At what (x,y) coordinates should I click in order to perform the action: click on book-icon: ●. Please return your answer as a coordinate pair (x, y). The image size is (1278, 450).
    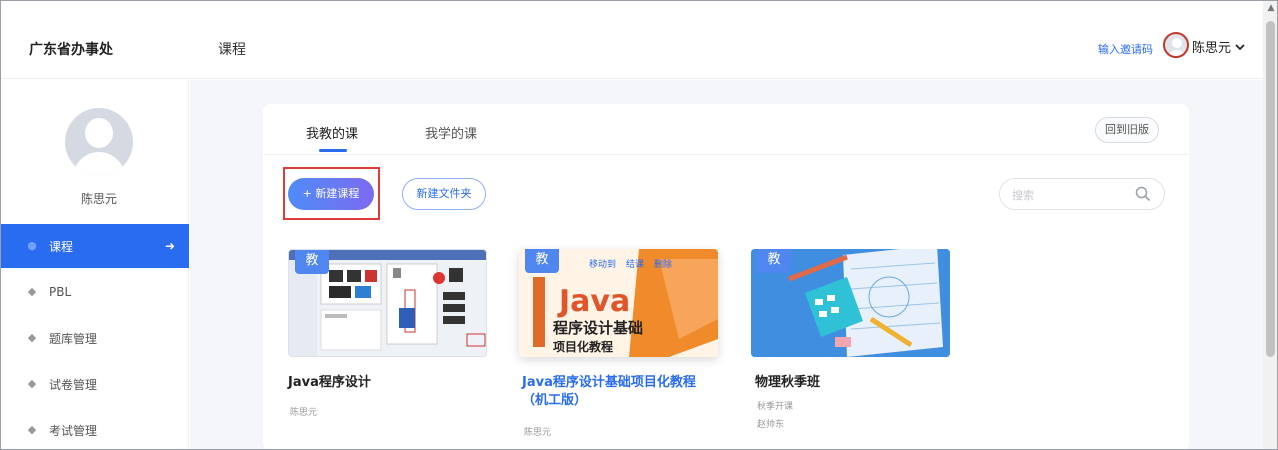
    Looking at the image, I should click on (32, 245).